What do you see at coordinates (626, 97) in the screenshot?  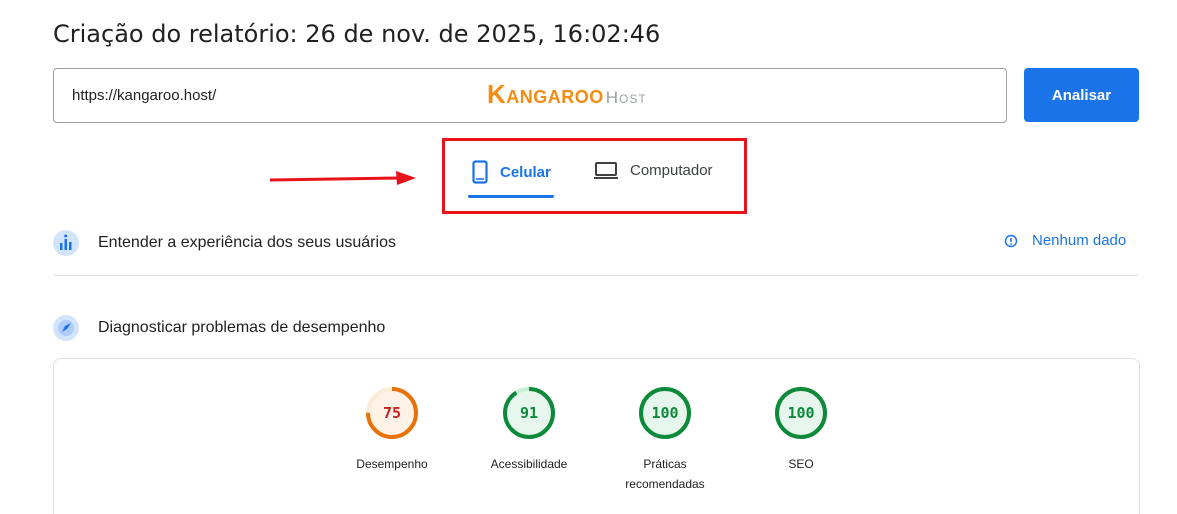 I see `logo-sub-text: Host` at bounding box center [626, 97].